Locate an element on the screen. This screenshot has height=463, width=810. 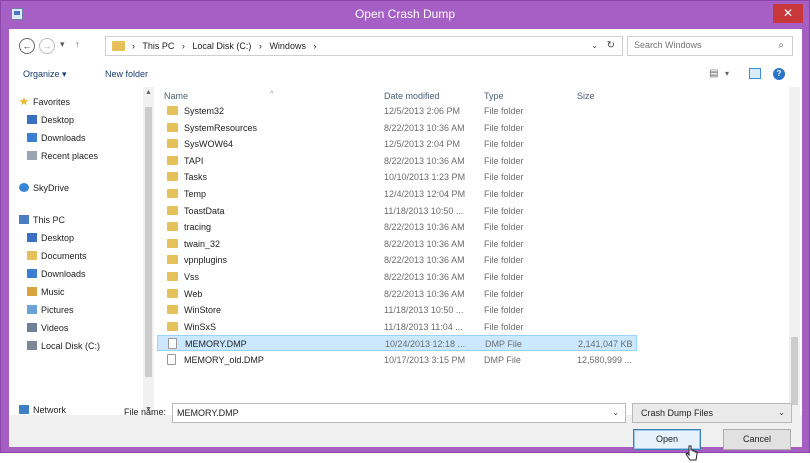
file-name-cell: vpnplugins is located at coordinates (206, 260).